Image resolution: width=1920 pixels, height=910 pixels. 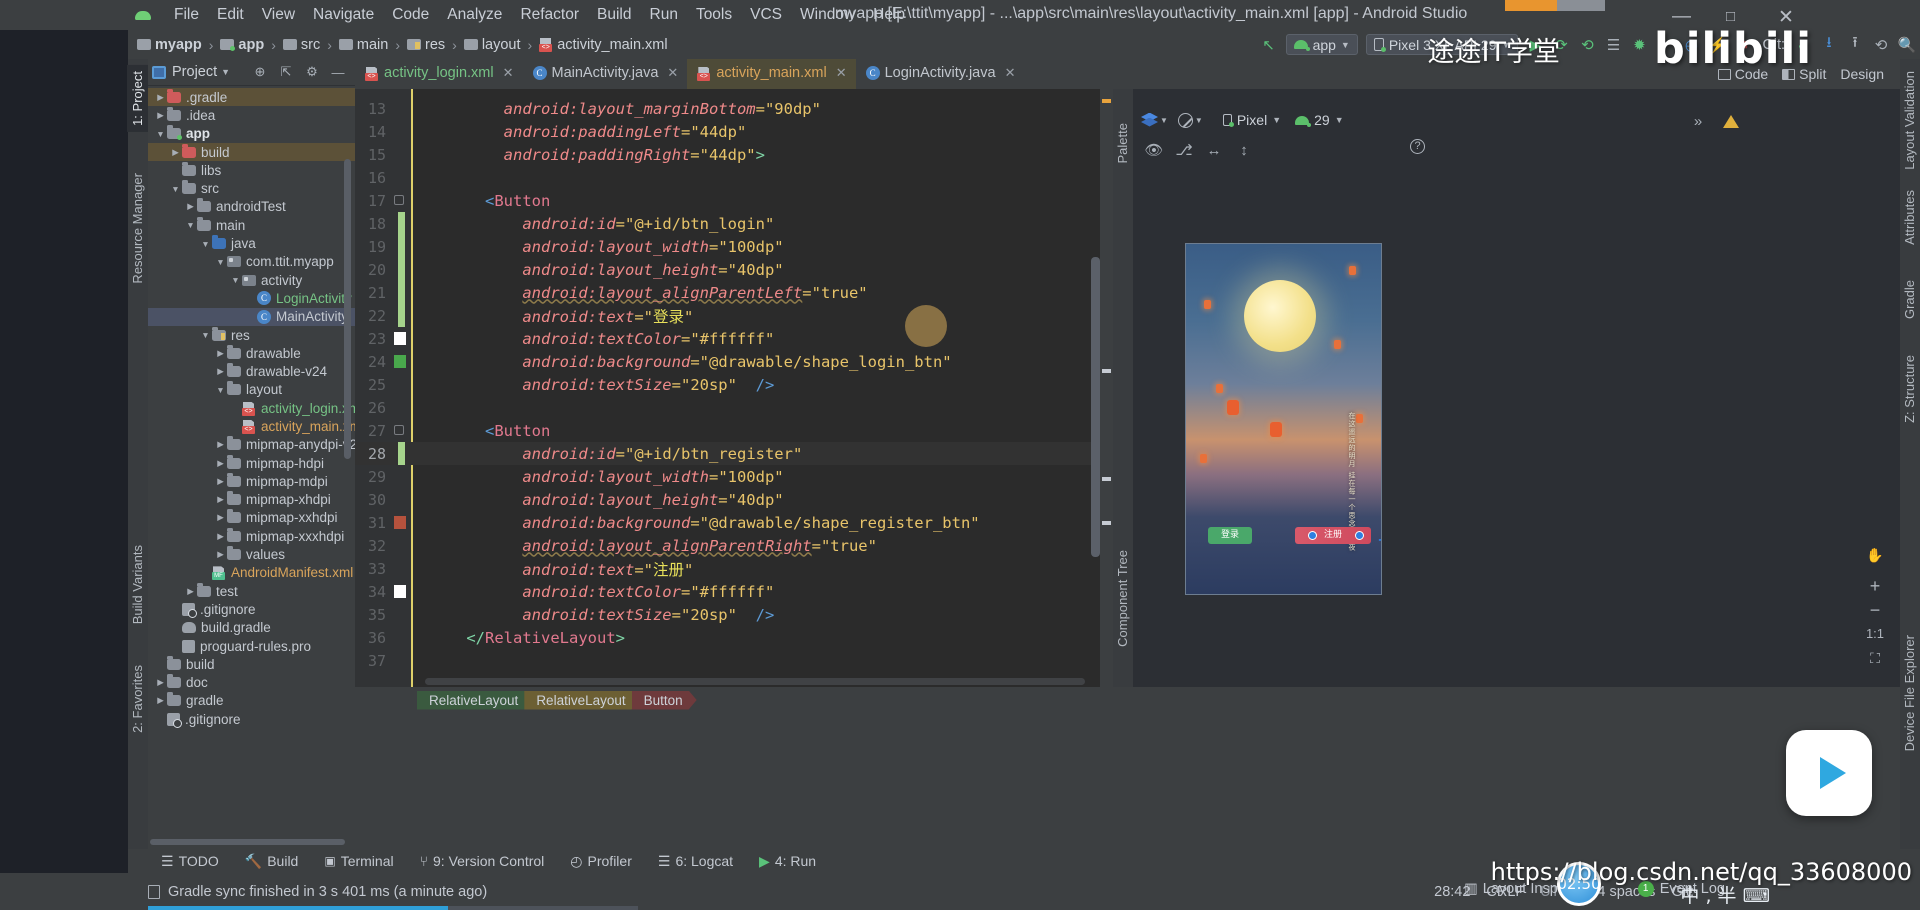 I want to click on code-line-22: 22 android:text="登录", so click(x=734, y=315).